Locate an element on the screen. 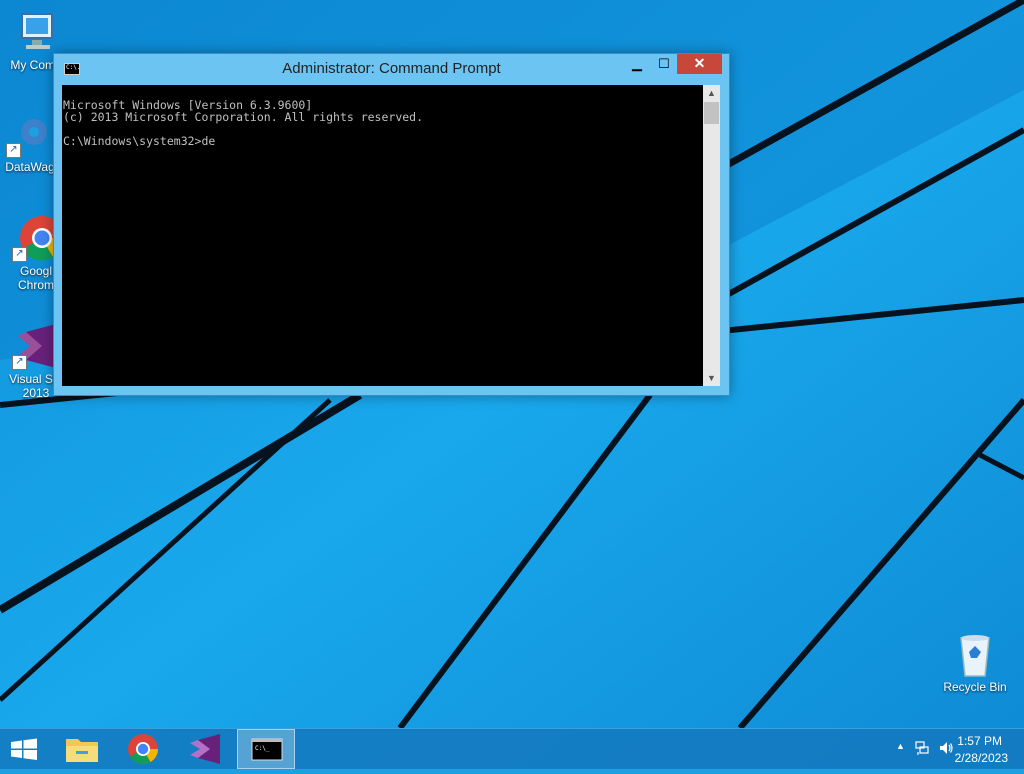  taskbar-visual-studio is located at coordinates (205, 749).